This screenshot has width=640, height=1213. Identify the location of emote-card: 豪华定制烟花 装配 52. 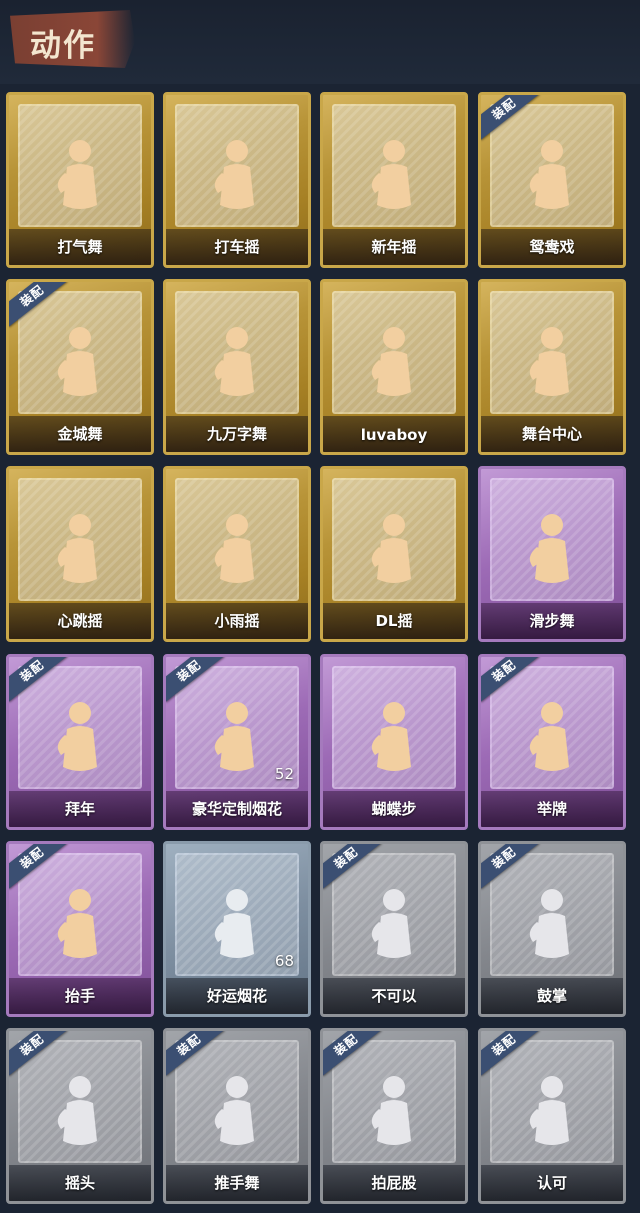
(237, 742).